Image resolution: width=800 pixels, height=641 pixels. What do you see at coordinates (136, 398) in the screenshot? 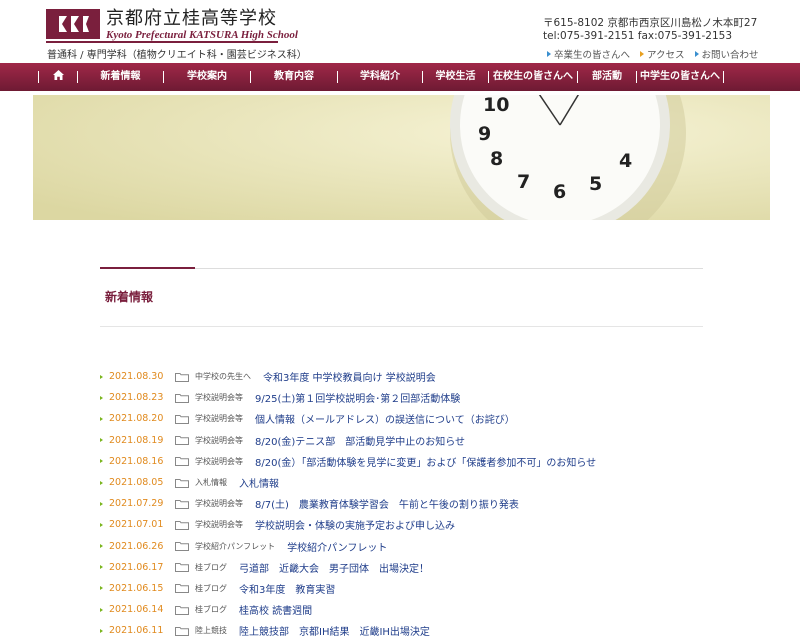
I see `news-date: 2021.08.23` at bounding box center [136, 398].